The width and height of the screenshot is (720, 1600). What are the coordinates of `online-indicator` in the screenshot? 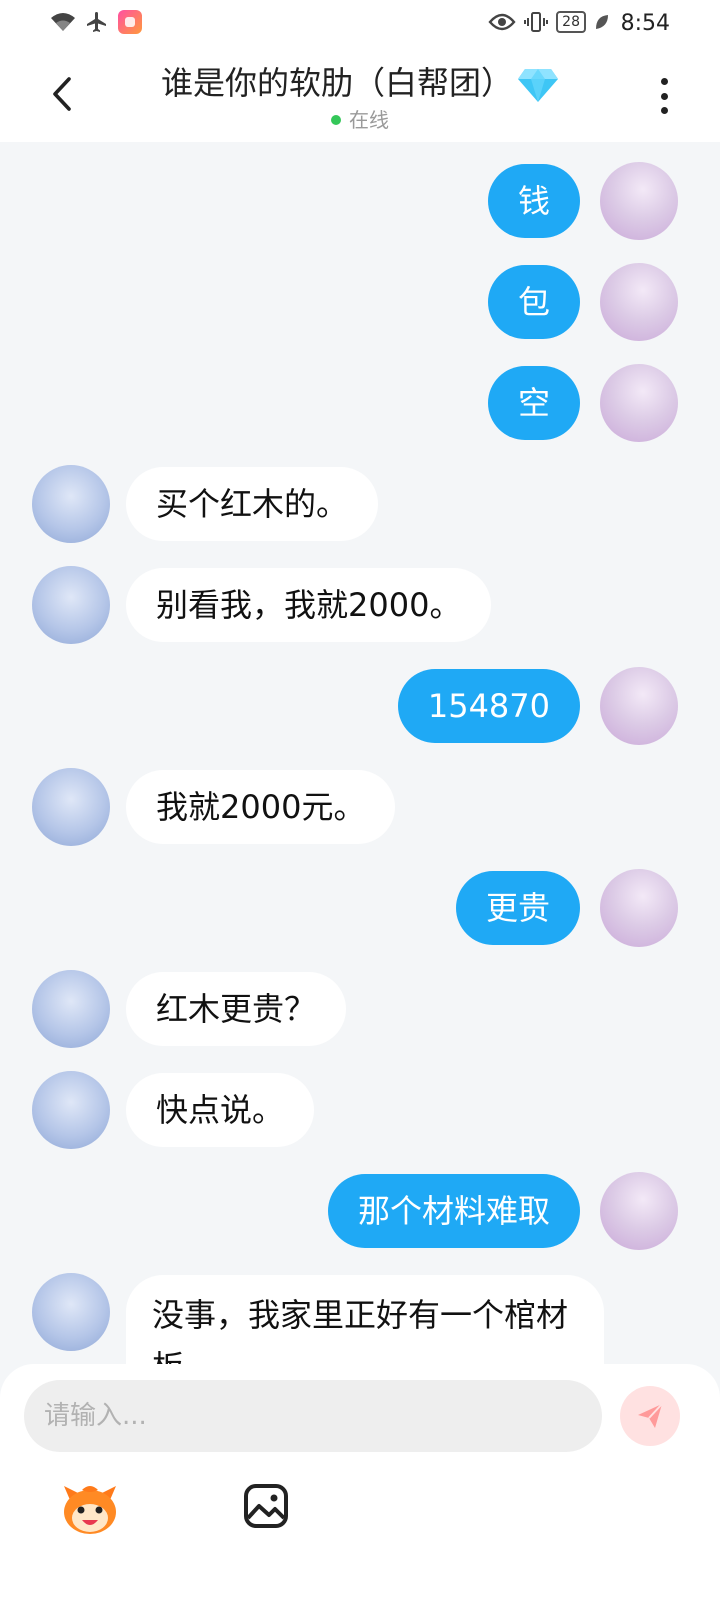 It's located at (336, 119).